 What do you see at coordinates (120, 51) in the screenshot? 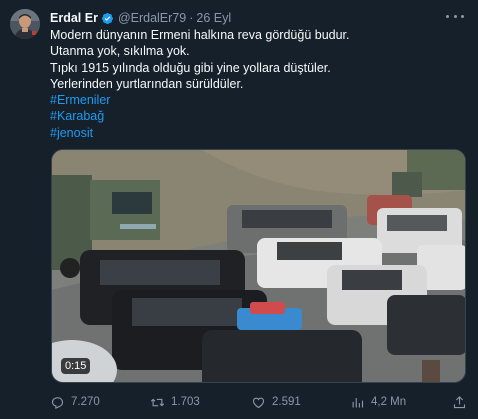
I see `tweet-text-line: Utanma yok, sıkılma yok.` at bounding box center [120, 51].